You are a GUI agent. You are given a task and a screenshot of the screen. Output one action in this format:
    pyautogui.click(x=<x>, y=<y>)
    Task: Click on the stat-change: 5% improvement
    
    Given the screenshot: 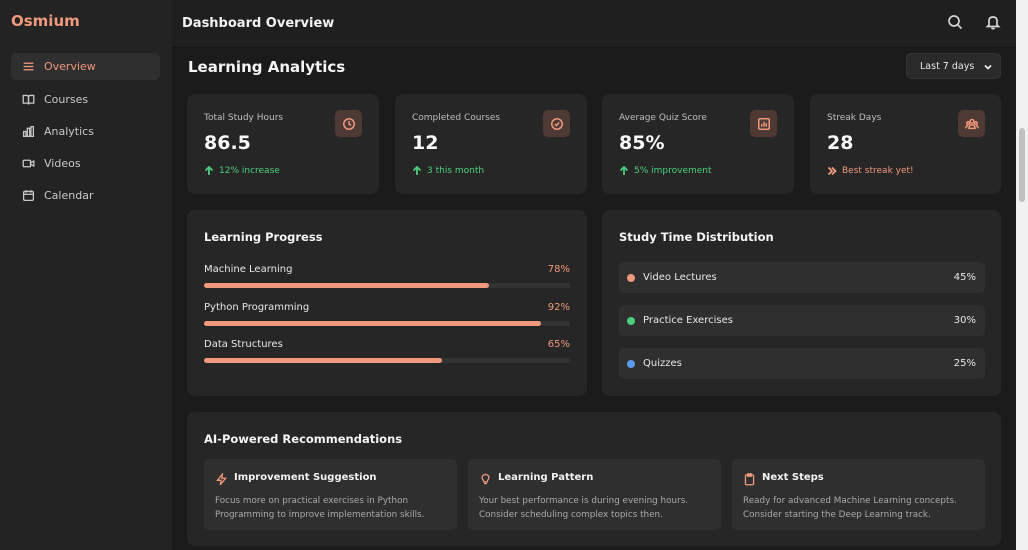 What is the action you would take?
    pyautogui.click(x=665, y=171)
    